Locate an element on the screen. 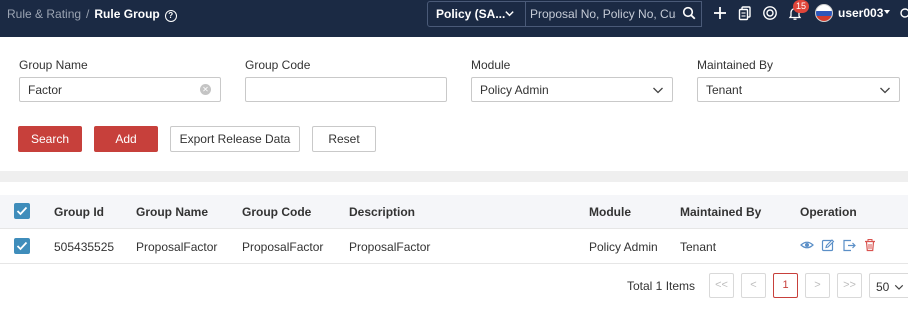 The width and height of the screenshot is (908, 312). column-header-group-name: Group Name is located at coordinates (172, 212).